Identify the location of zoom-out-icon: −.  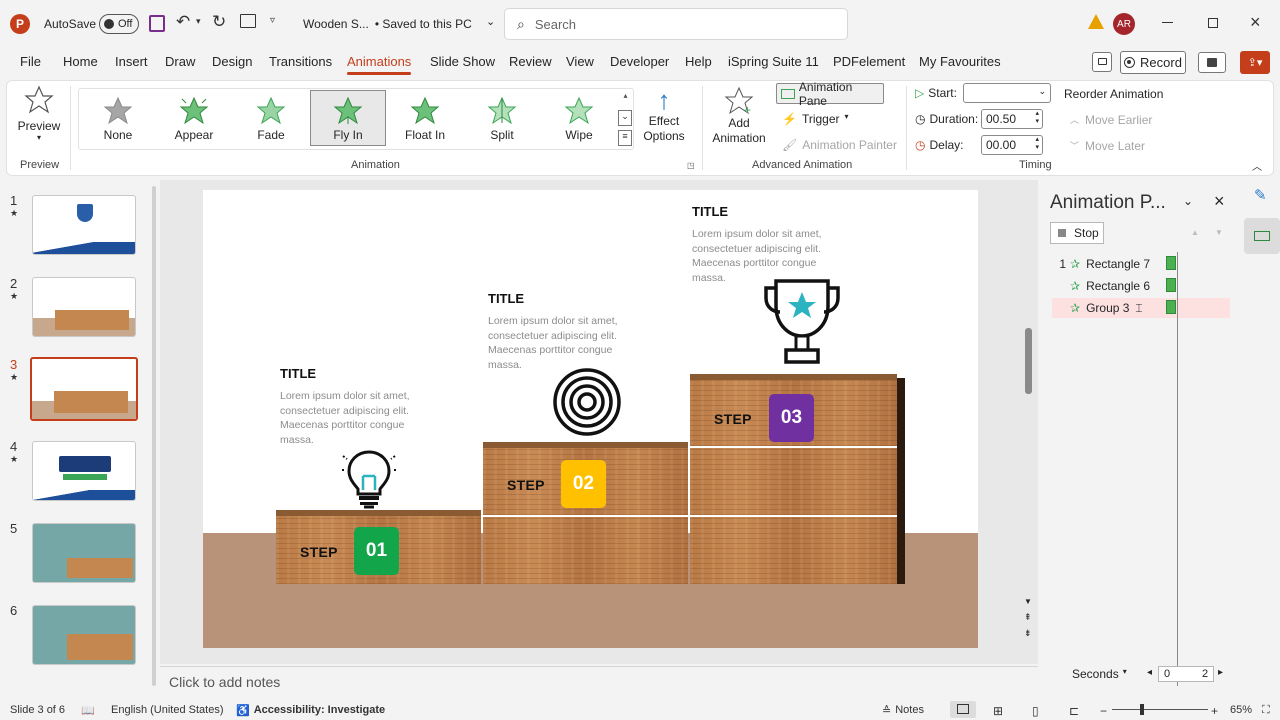
(1103, 711).